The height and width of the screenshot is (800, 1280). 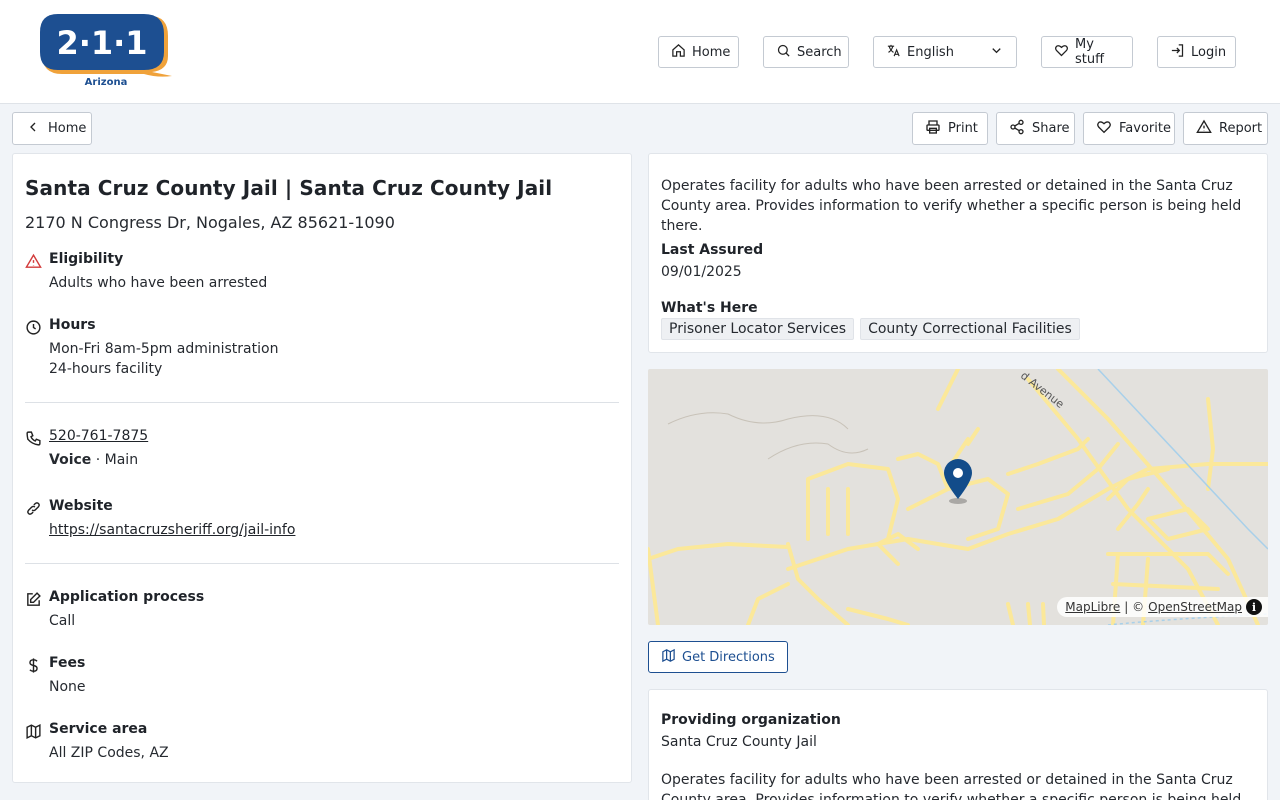 What do you see at coordinates (893, 52) in the screenshot?
I see `translate-icon` at bounding box center [893, 52].